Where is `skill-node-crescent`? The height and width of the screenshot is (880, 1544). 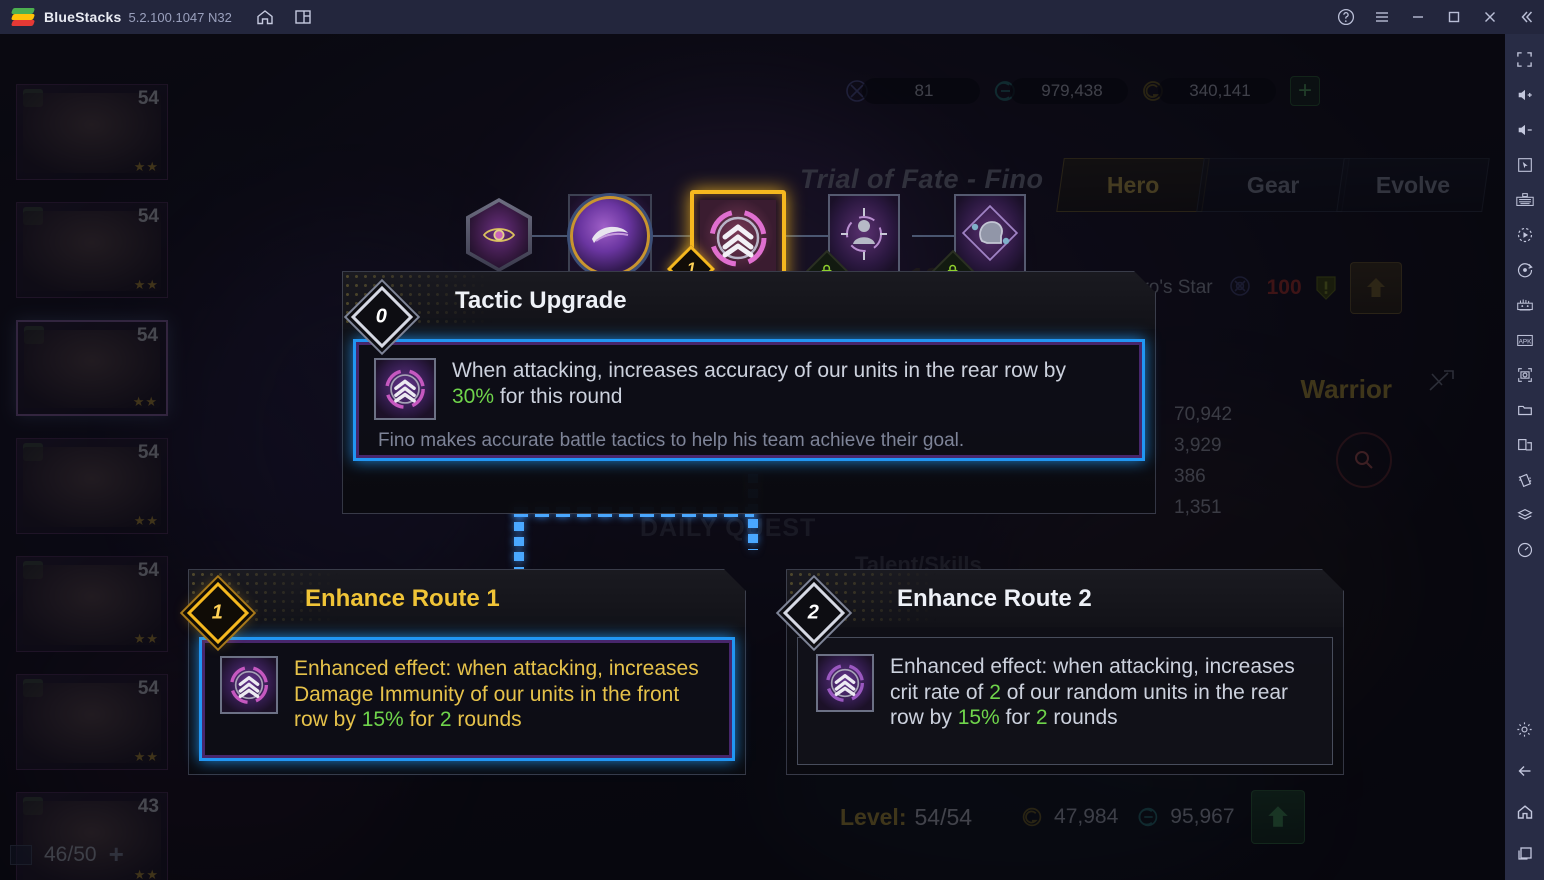 skill-node-crescent is located at coordinates (610, 236).